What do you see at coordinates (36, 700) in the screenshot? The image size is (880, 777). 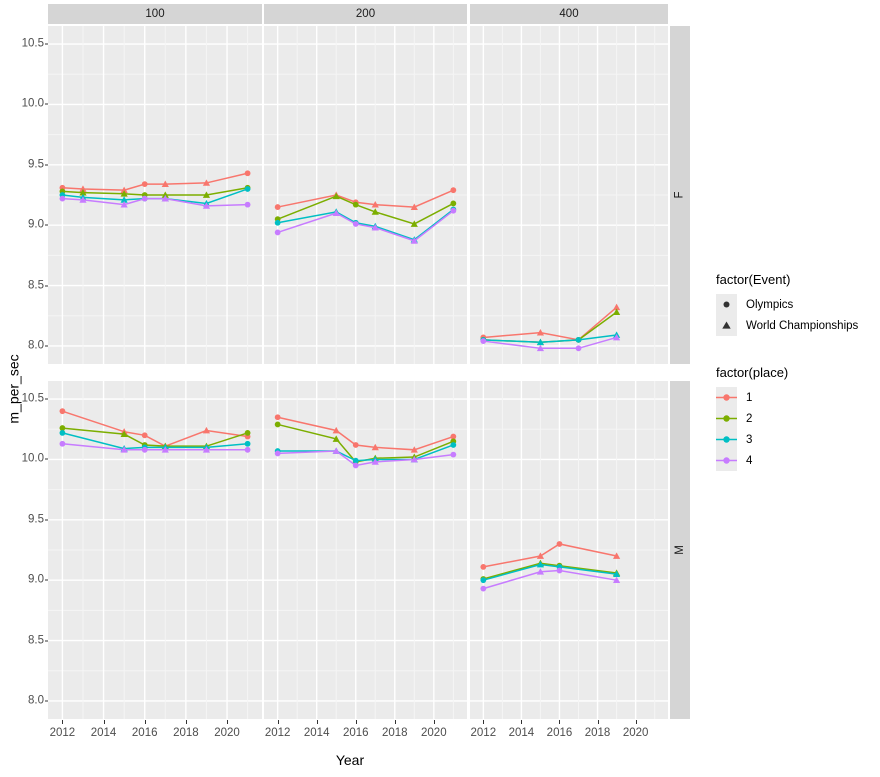 I see `y-tick-label: 8.0` at bounding box center [36, 700].